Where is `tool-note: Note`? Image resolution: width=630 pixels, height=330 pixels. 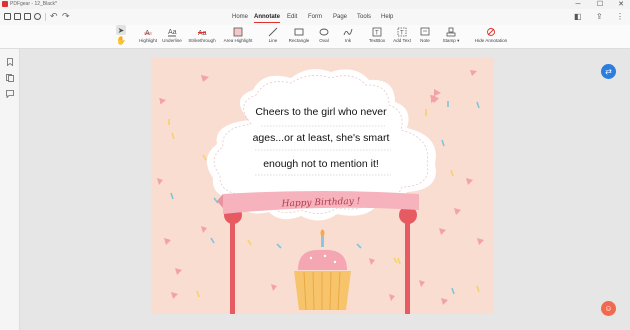 tool-note: Note is located at coordinates (425, 37).